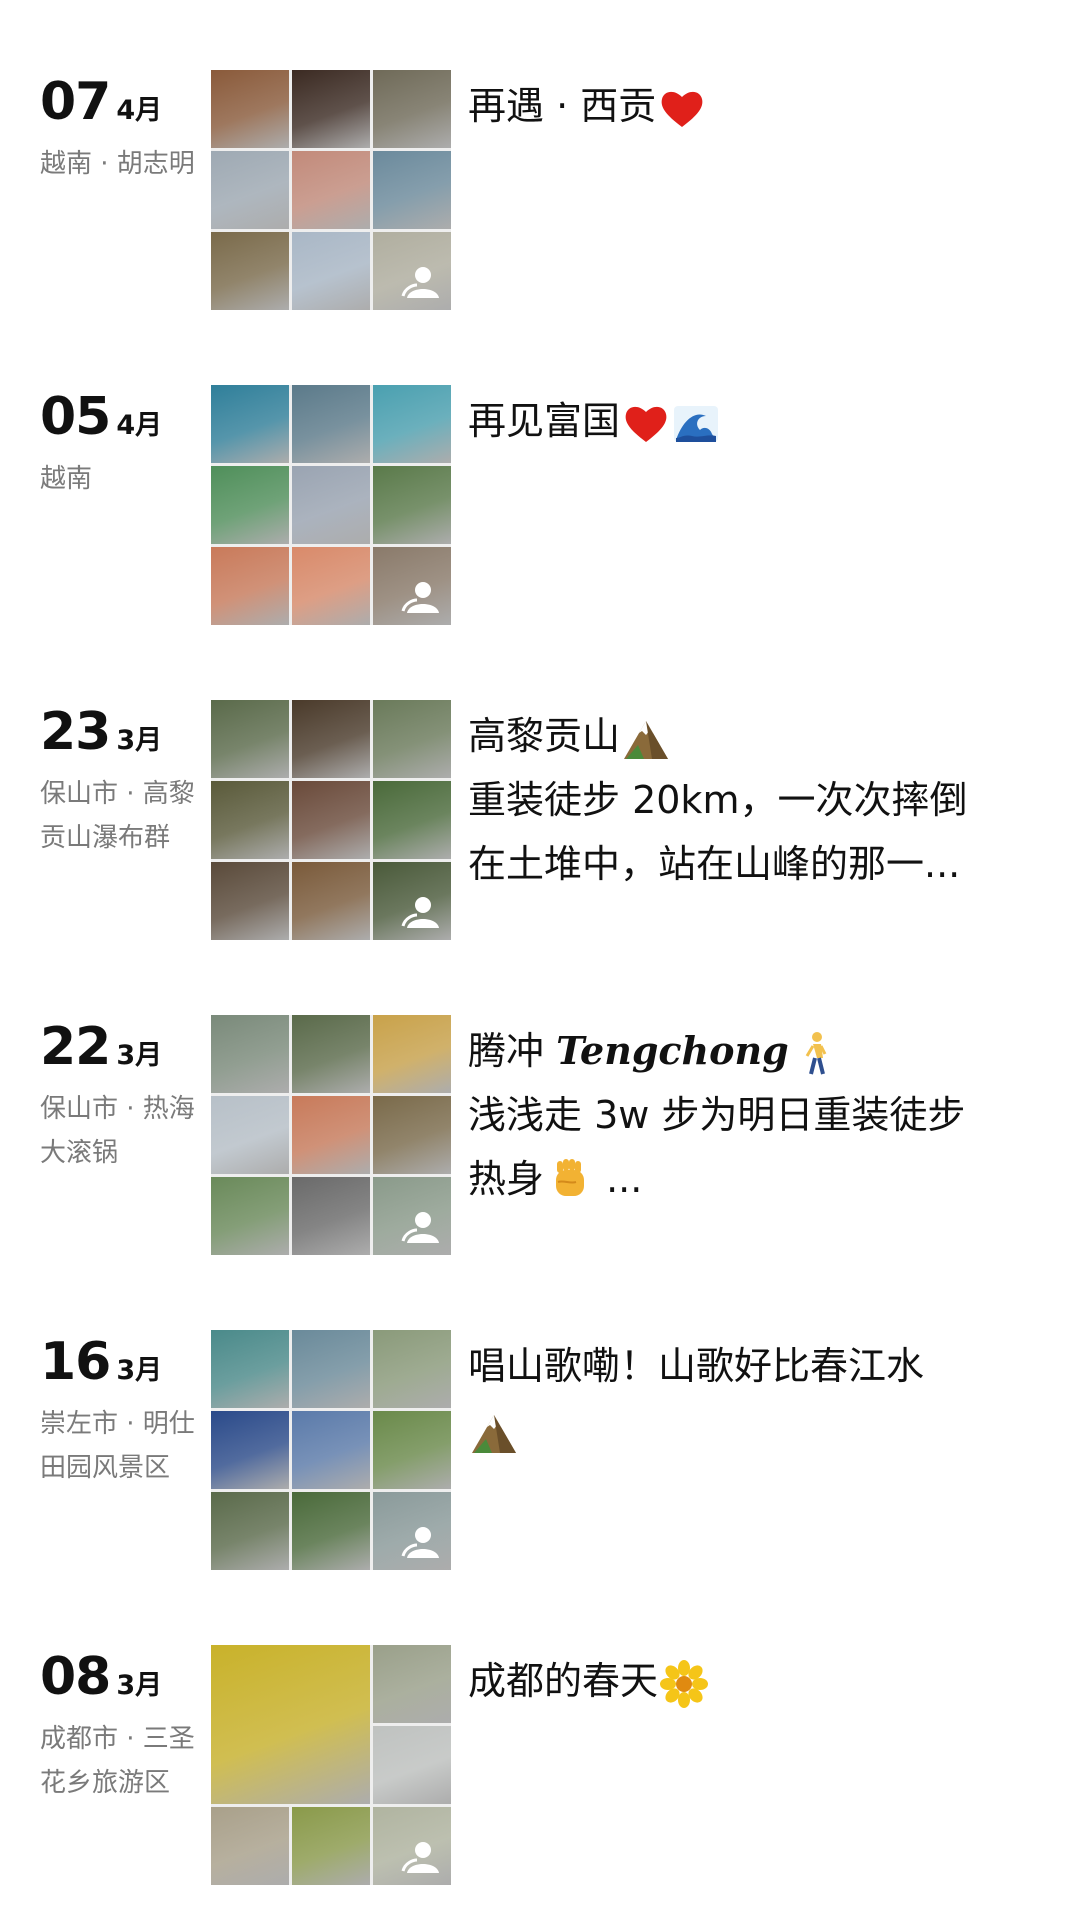 The image size is (1080, 1920). I want to click on caption-line: 再遇 · 西贡, so click(748, 106).